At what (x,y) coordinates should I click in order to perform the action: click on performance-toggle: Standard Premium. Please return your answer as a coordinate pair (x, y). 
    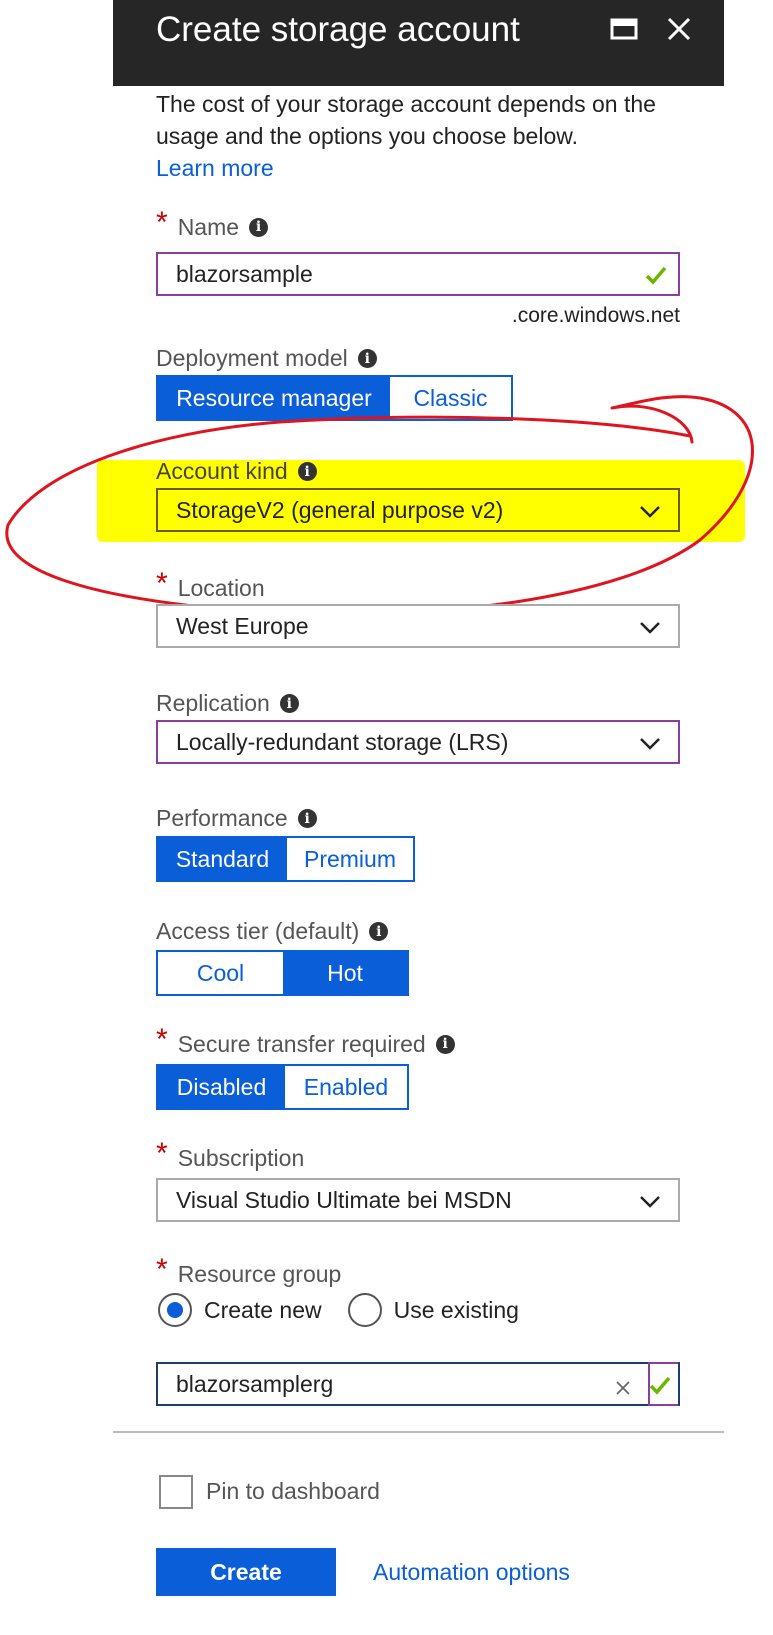
    Looking at the image, I should click on (285, 859).